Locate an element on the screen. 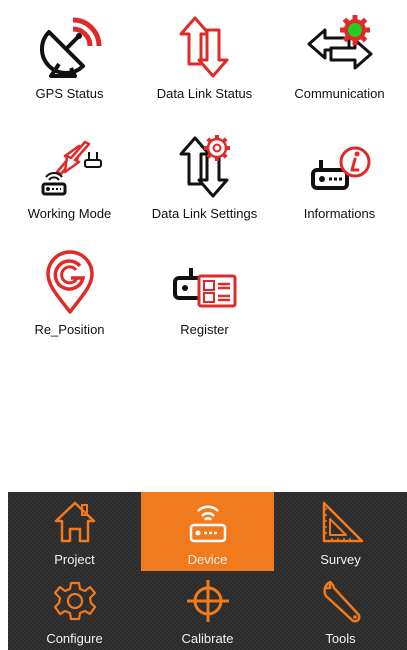 The height and width of the screenshot is (650, 407). gps-status-label: GPS Status is located at coordinates (69, 93).